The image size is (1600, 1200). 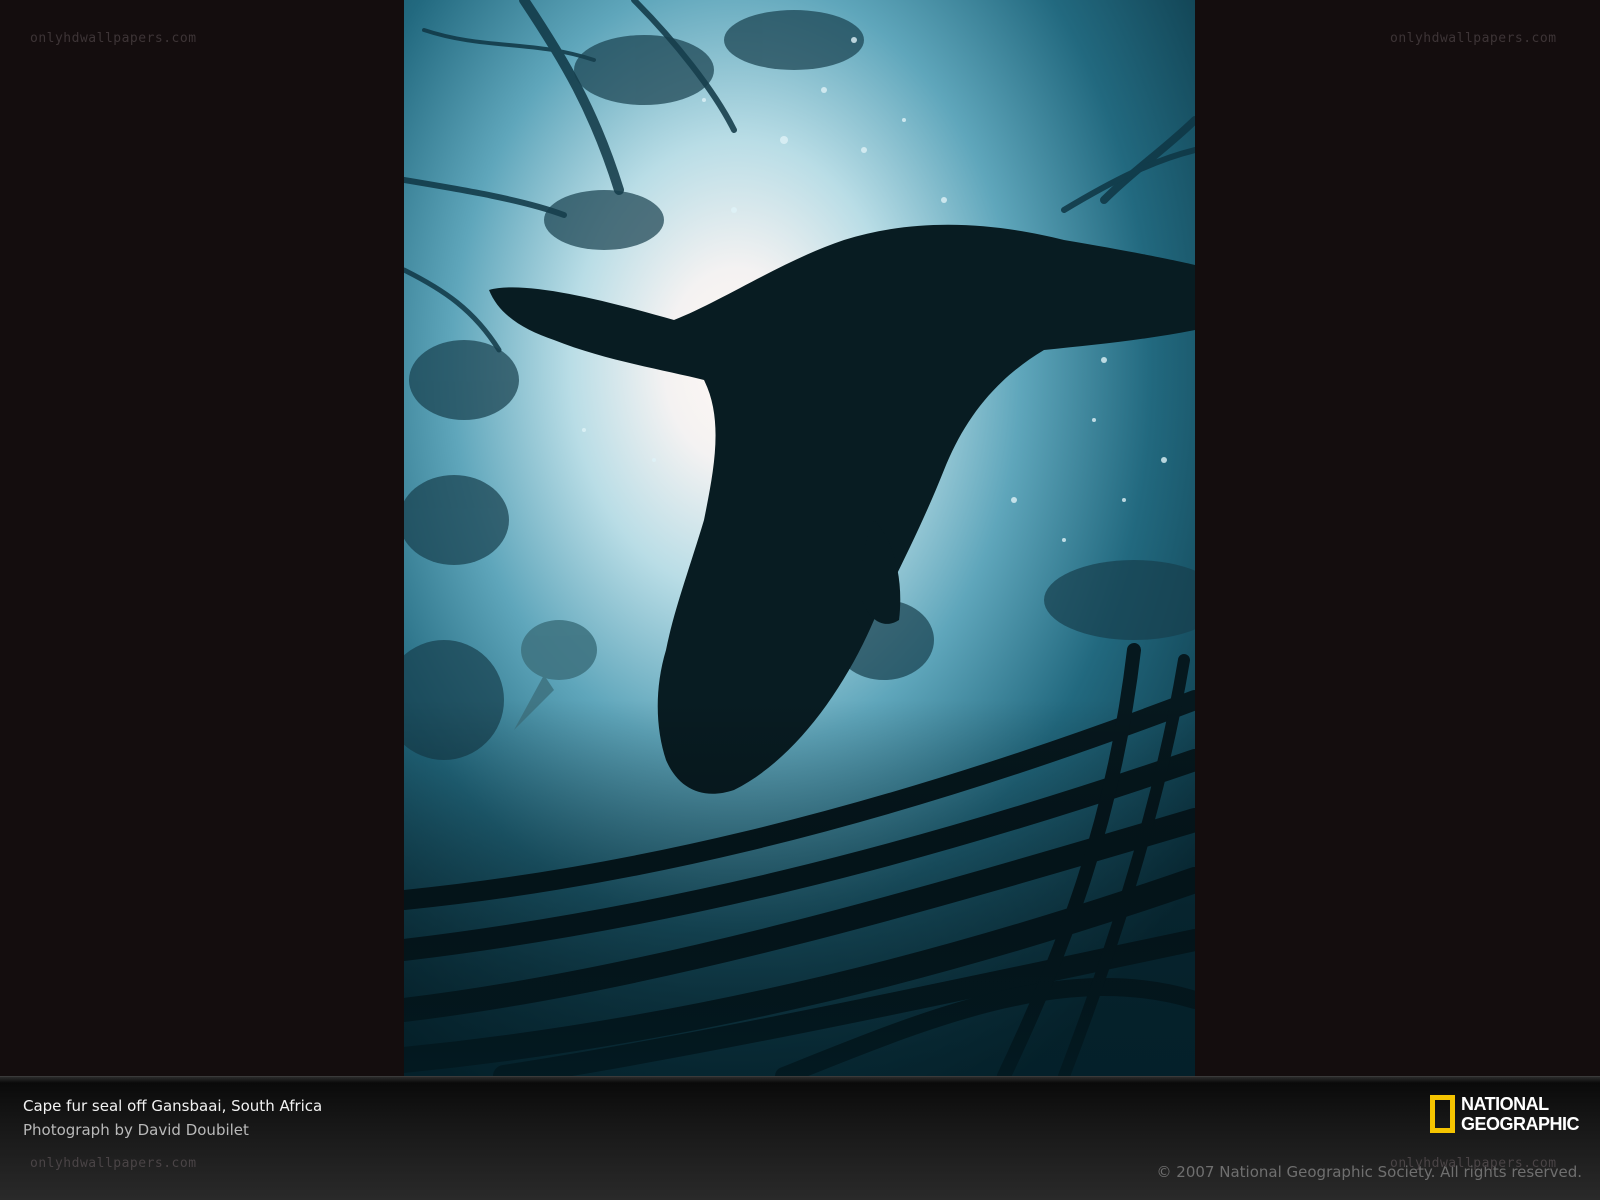 What do you see at coordinates (1442, 1114) in the screenshot?
I see `yellow-frame-icon` at bounding box center [1442, 1114].